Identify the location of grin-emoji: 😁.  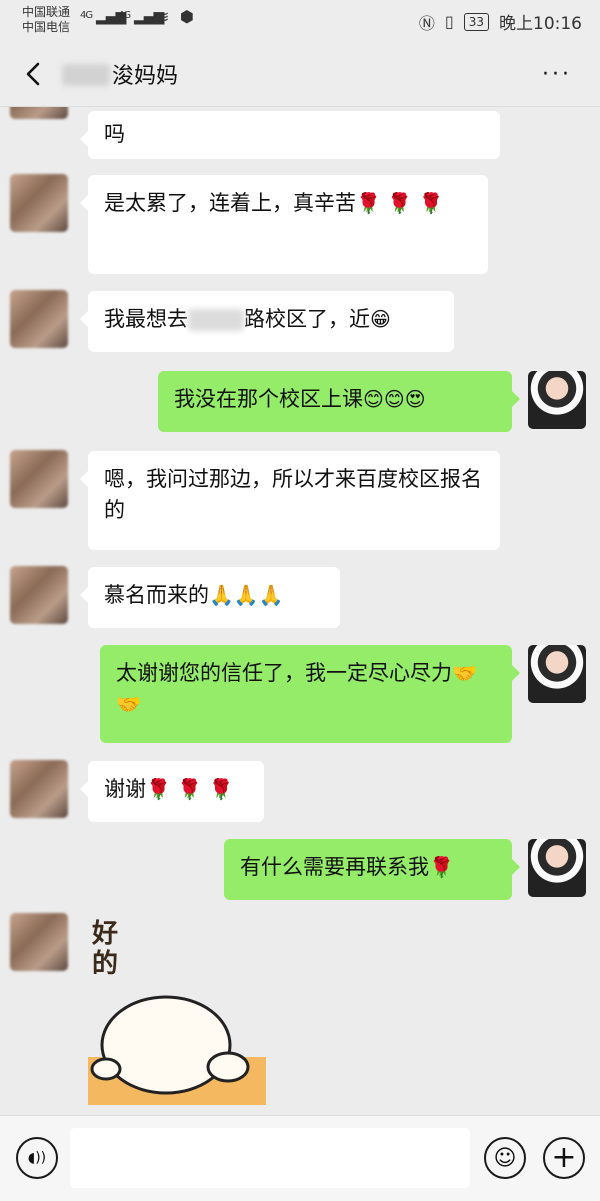
(380, 319).